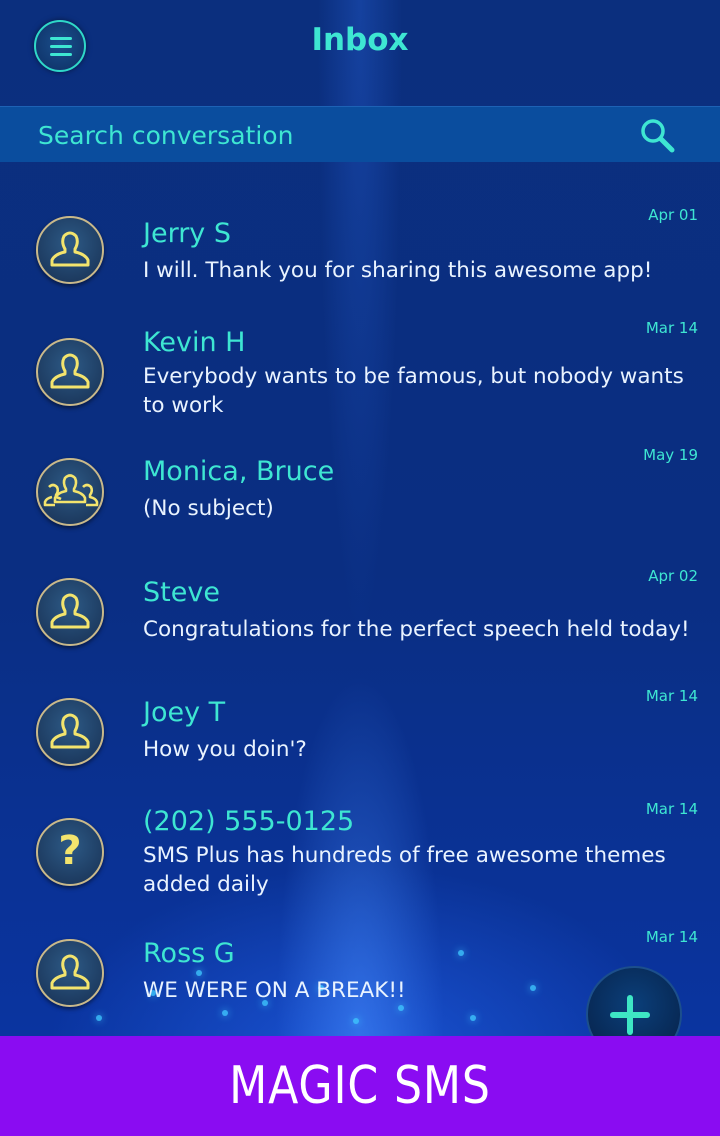 This screenshot has height=1136, width=720. I want to click on contact-name: Joey T, so click(184, 712).